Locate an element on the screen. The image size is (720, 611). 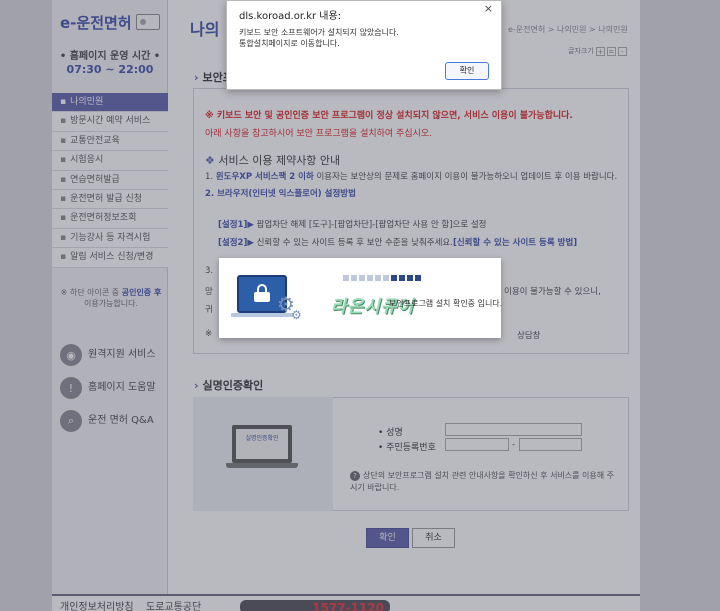
alert-title: dls.koroad.or.kr 내용: is located at coordinates (290, 16).